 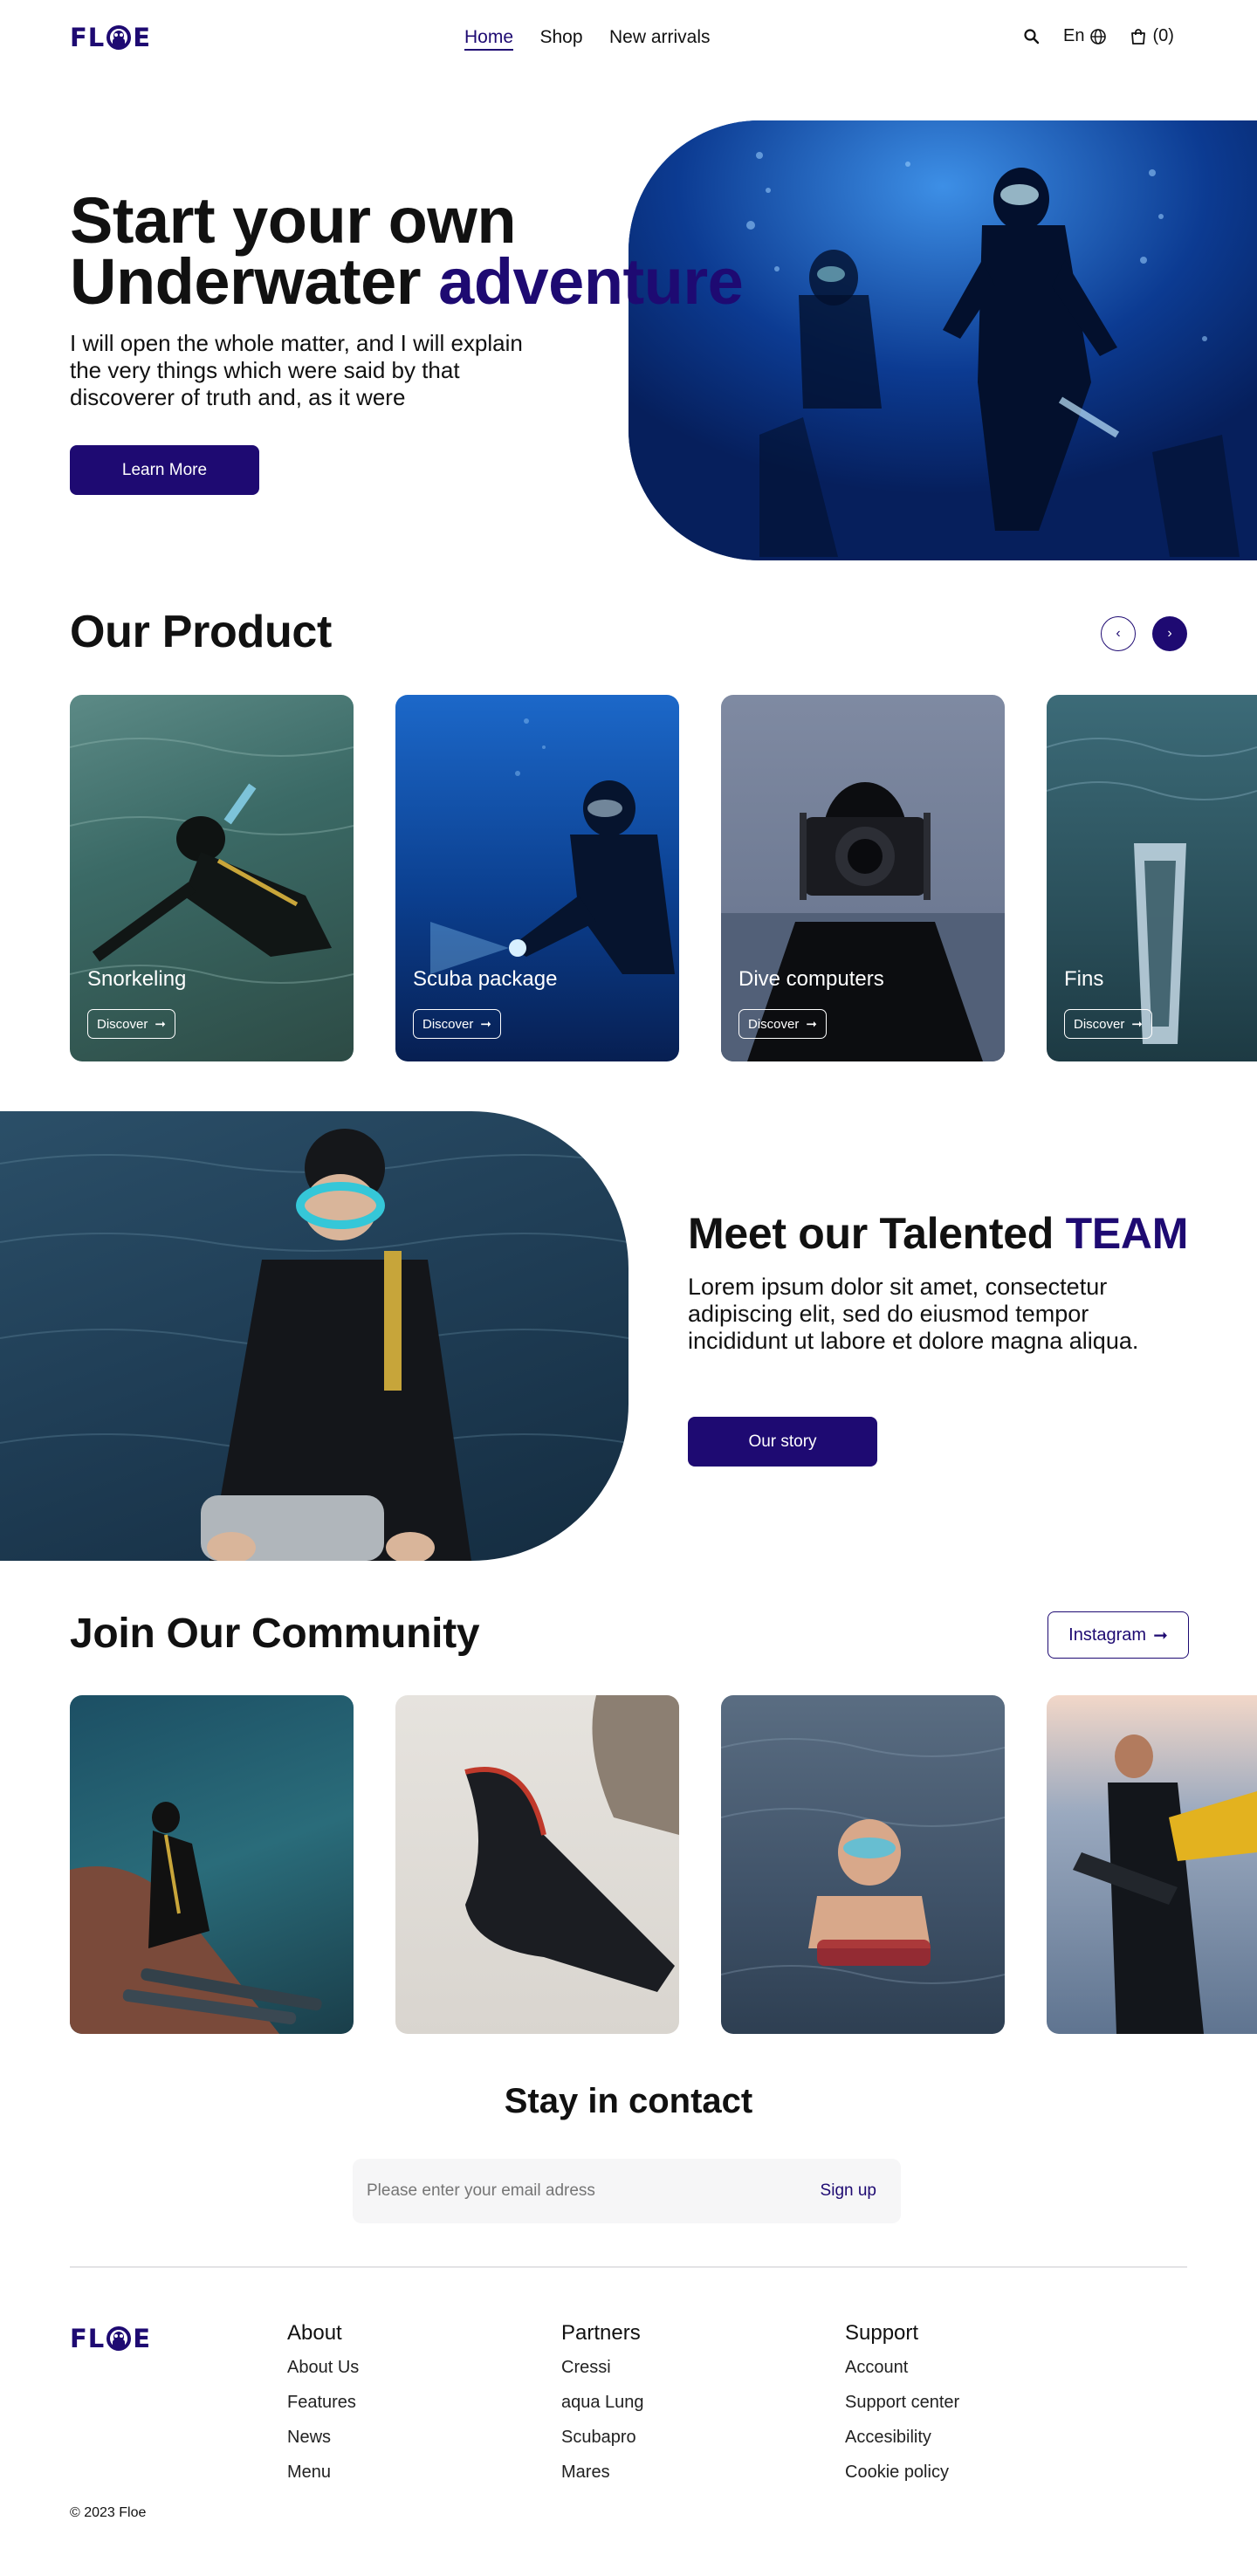 I want to click on our-story-button: Our story, so click(x=783, y=1442).